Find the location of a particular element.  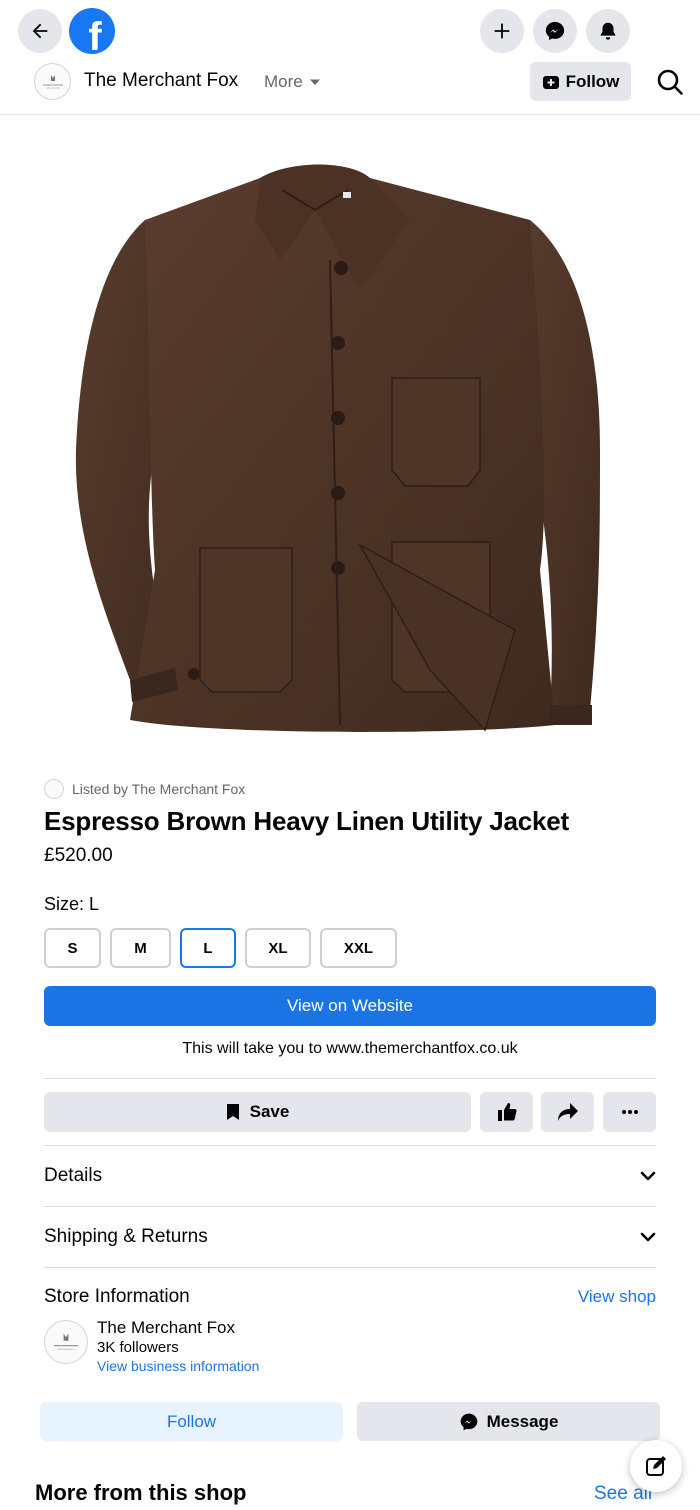

size-option-s: S is located at coordinates (72, 948).